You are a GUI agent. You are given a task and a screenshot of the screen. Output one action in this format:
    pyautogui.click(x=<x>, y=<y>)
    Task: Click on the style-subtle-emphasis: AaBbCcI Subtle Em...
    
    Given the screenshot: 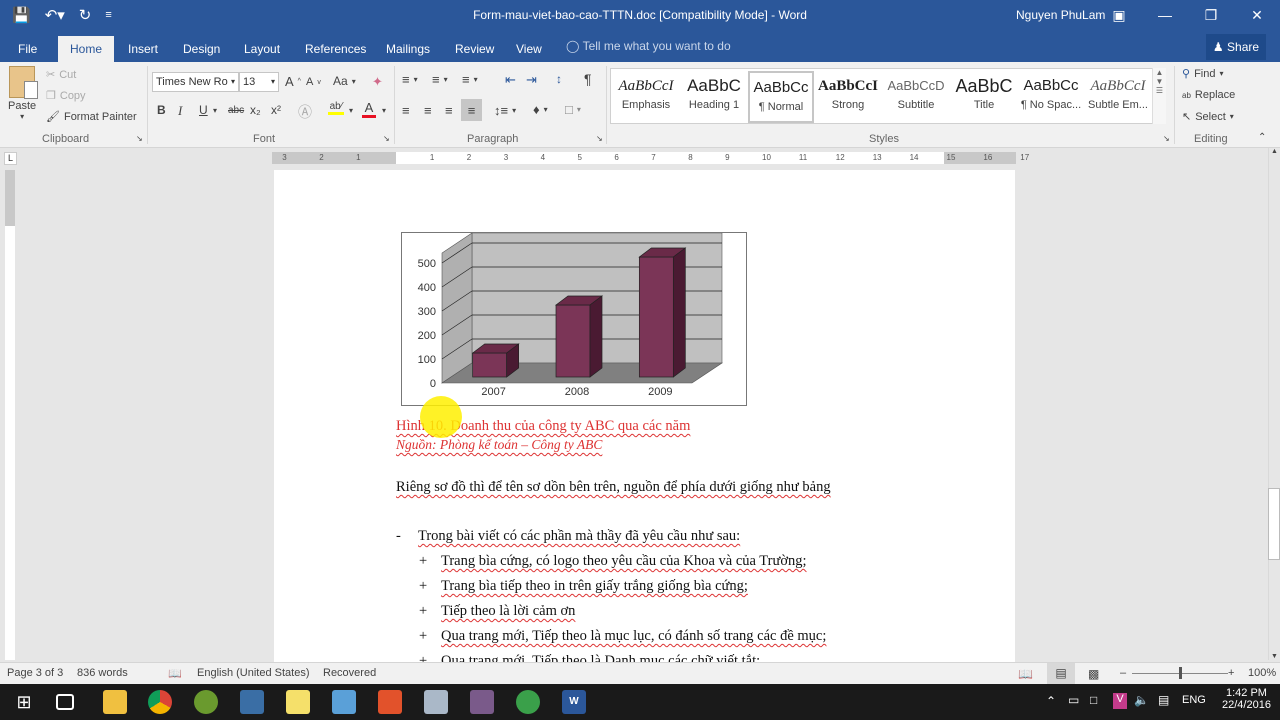 What is the action you would take?
    pyautogui.click(x=1118, y=97)
    